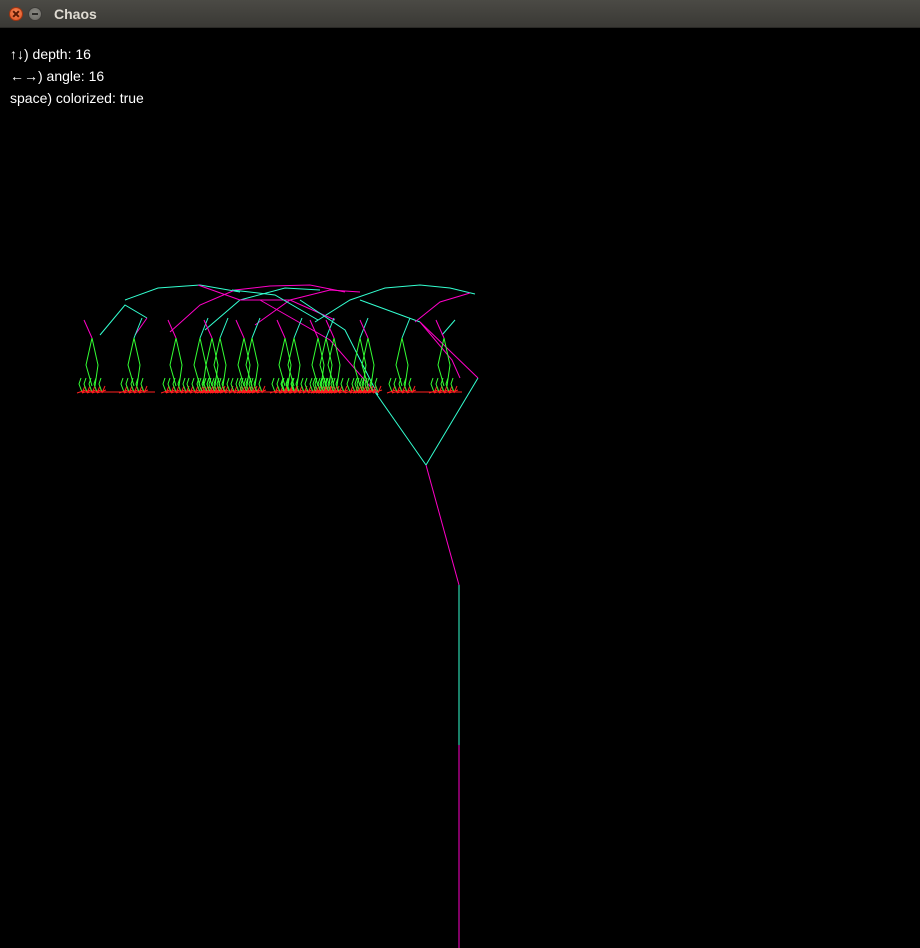 Image resolution: width=920 pixels, height=948 pixels. What do you see at coordinates (16, 14) in the screenshot?
I see `close-icon` at bounding box center [16, 14].